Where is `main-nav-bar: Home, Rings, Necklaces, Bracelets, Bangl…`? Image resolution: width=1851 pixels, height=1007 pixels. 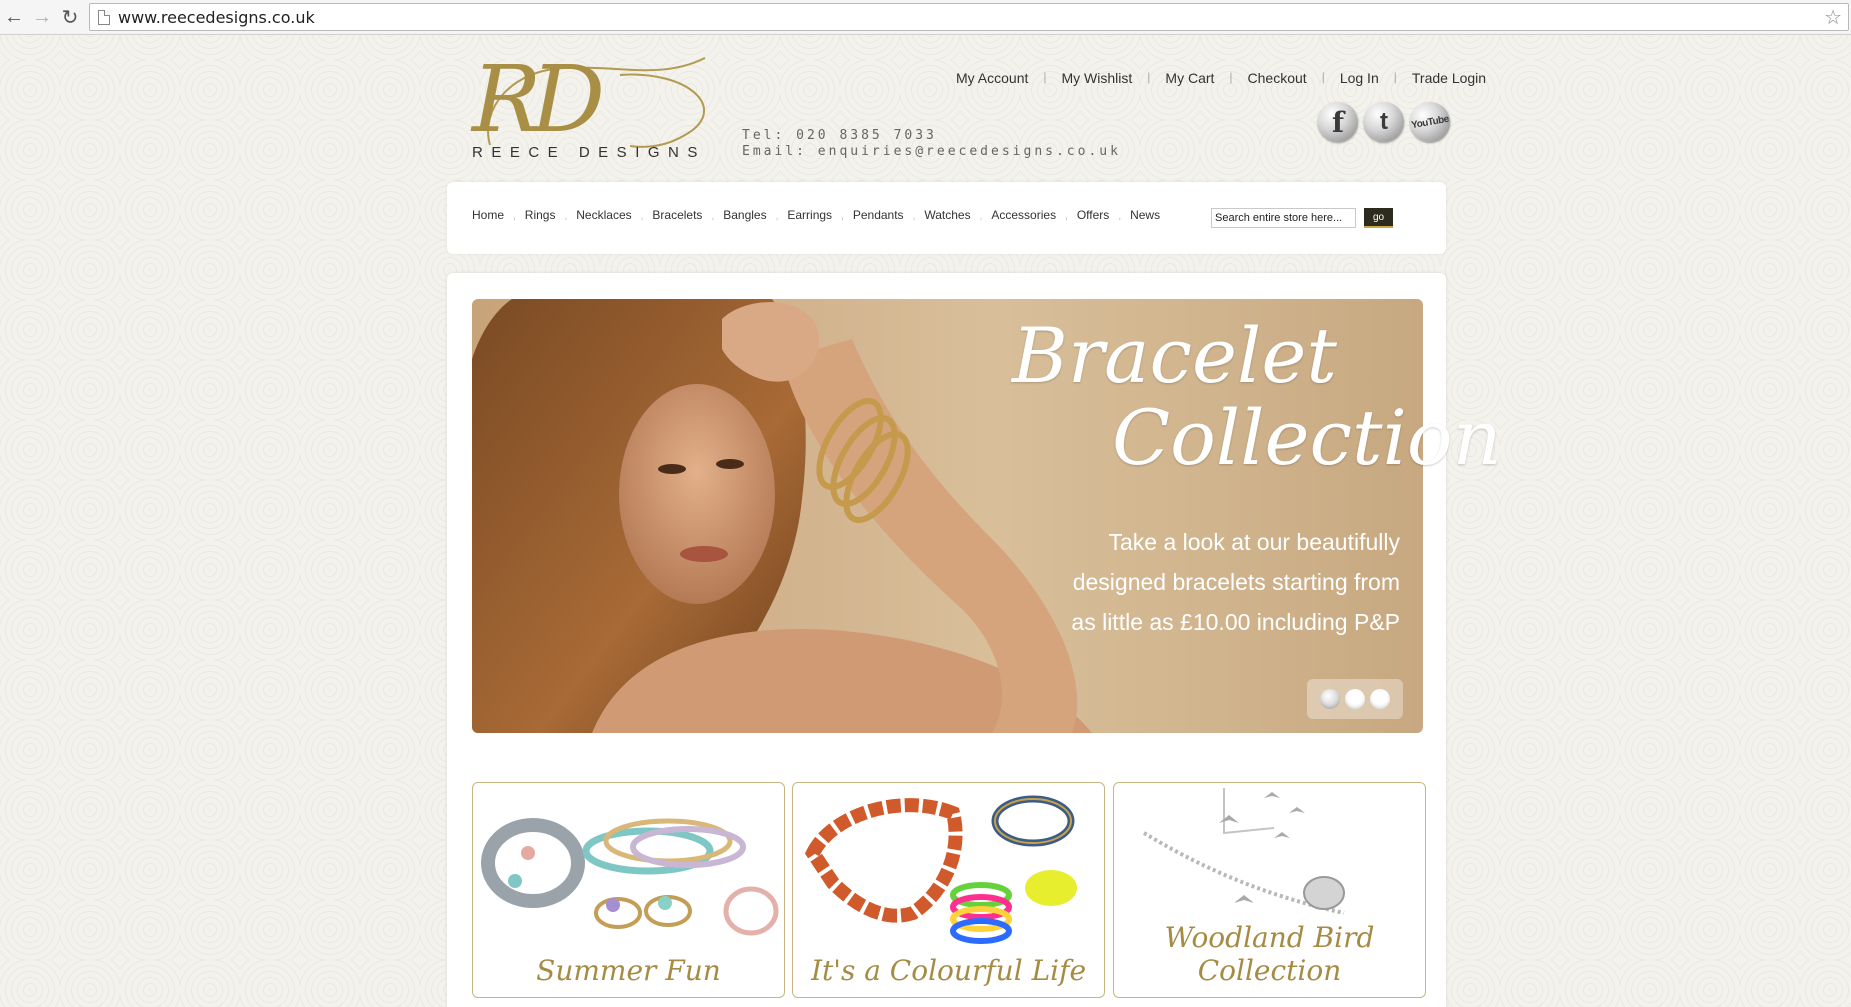
main-nav-bar: Home, Rings, Necklaces, Bracelets, Bangl… is located at coordinates (946, 218).